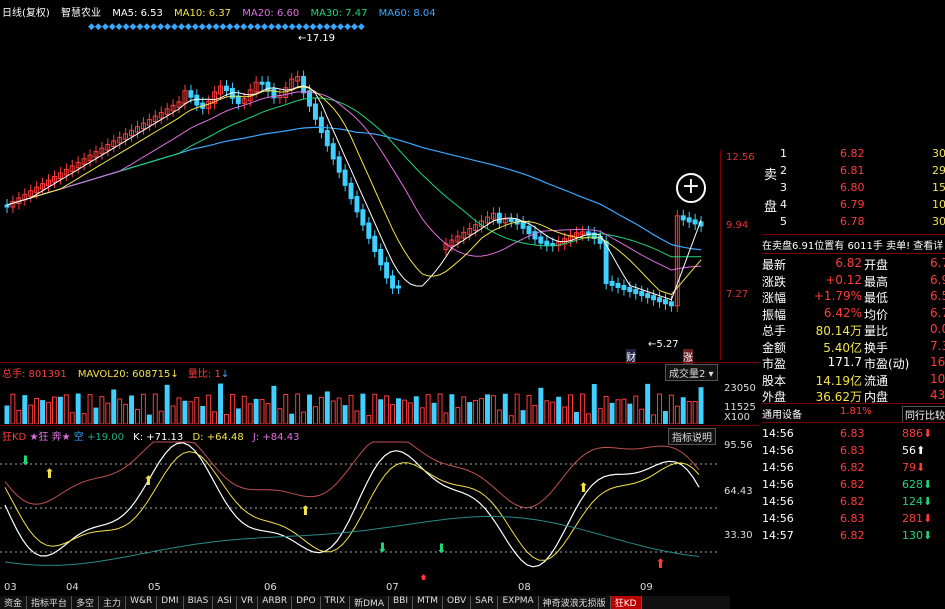 This screenshot has width=945, height=609. What do you see at coordinates (938, 187) in the screenshot?
I see `order-volume: 15` at bounding box center [938, 187].